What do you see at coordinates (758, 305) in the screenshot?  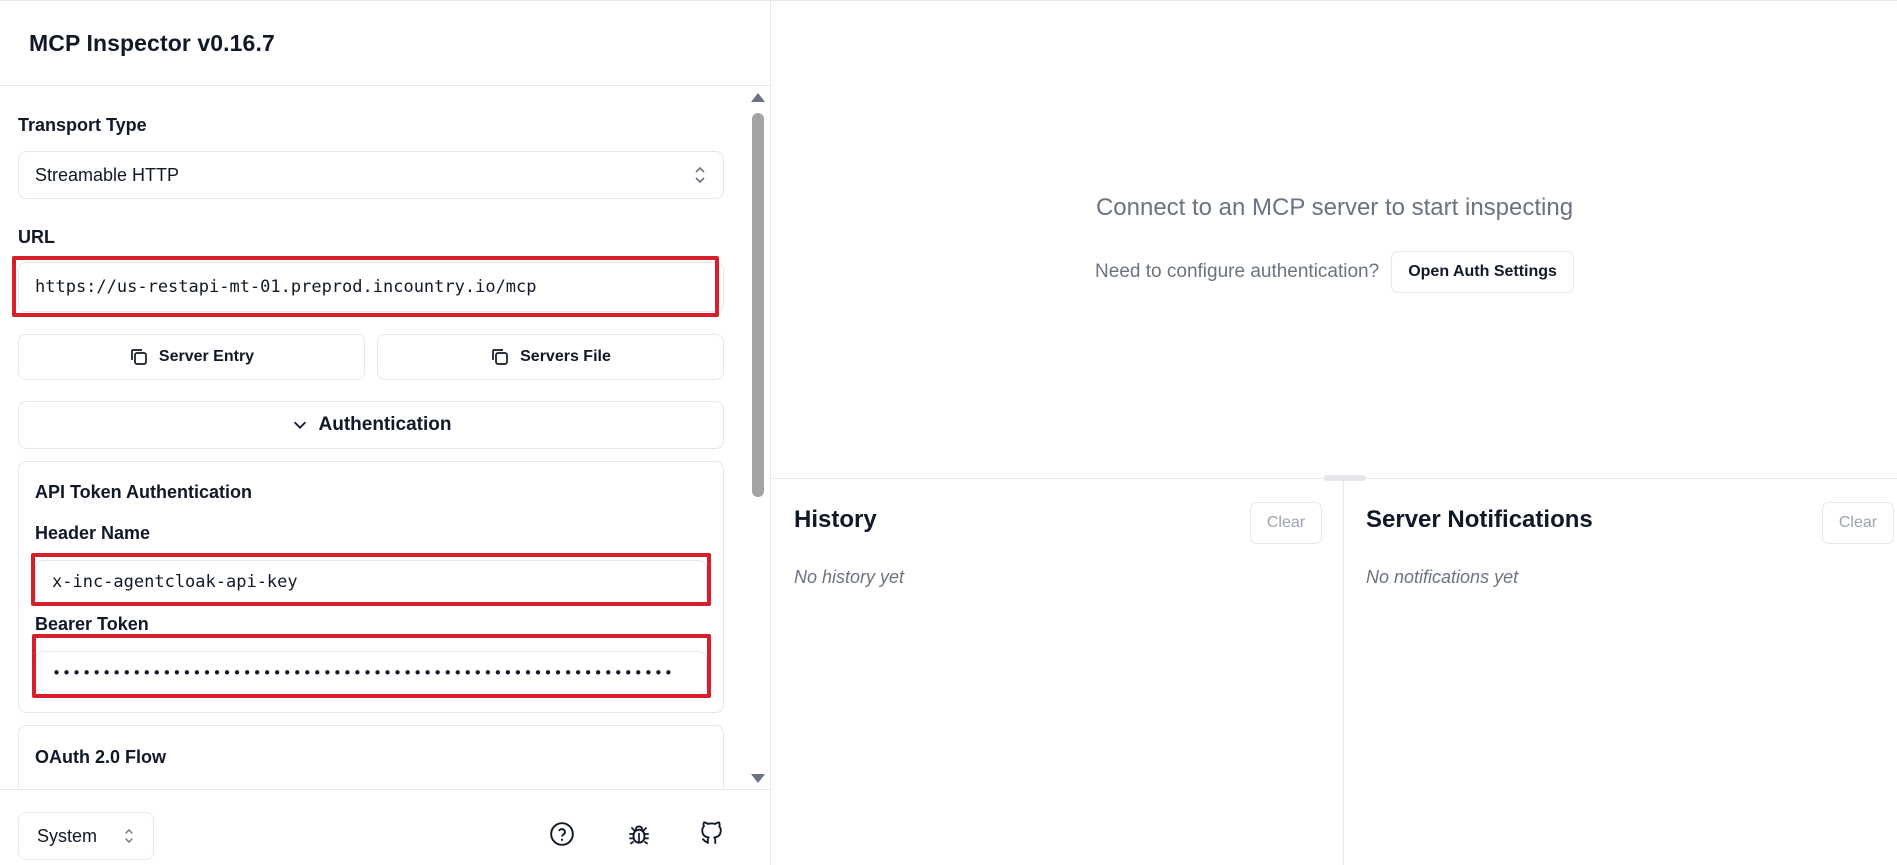 I see `scroll-thumb` at bounding box center [758, 305].